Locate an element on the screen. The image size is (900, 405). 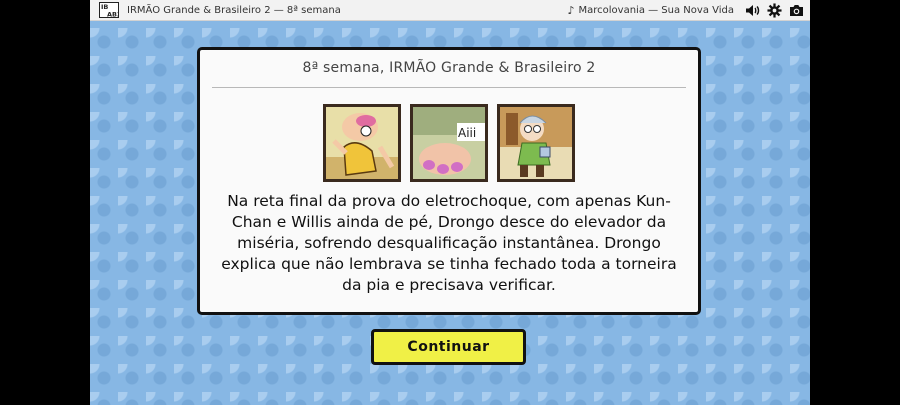
card-title: 8ª semana, IRMÃO Grande & Brasileiro 2 is located at coordinates (449, 68).